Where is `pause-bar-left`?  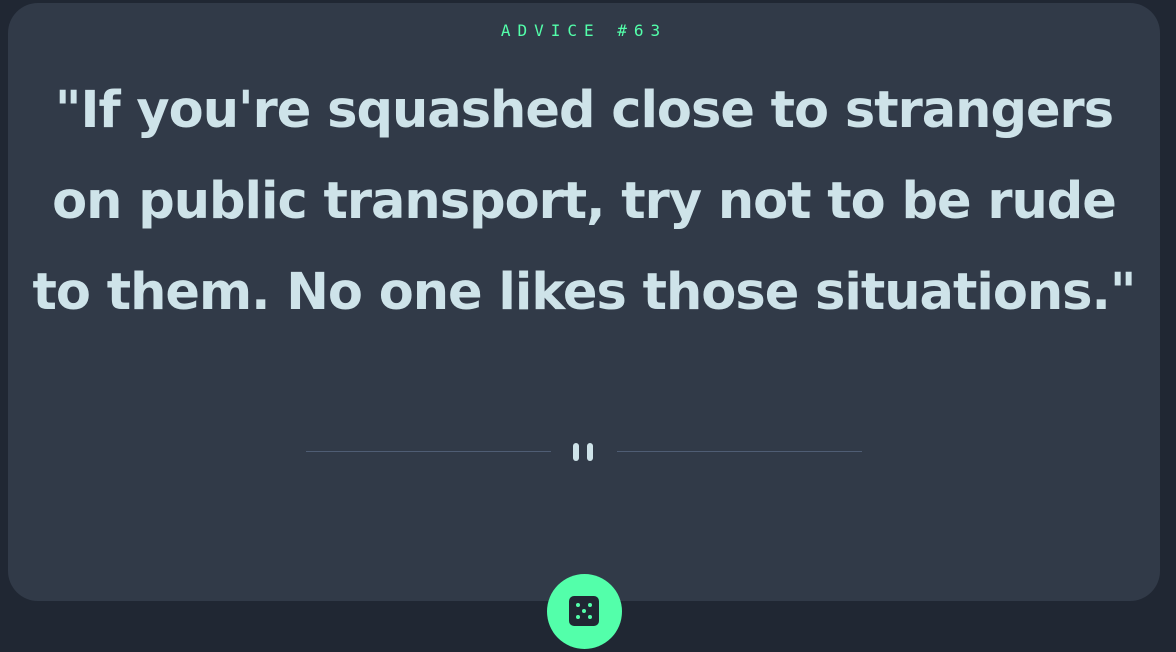
pause-bar-left is located at coordinates (576, 452).